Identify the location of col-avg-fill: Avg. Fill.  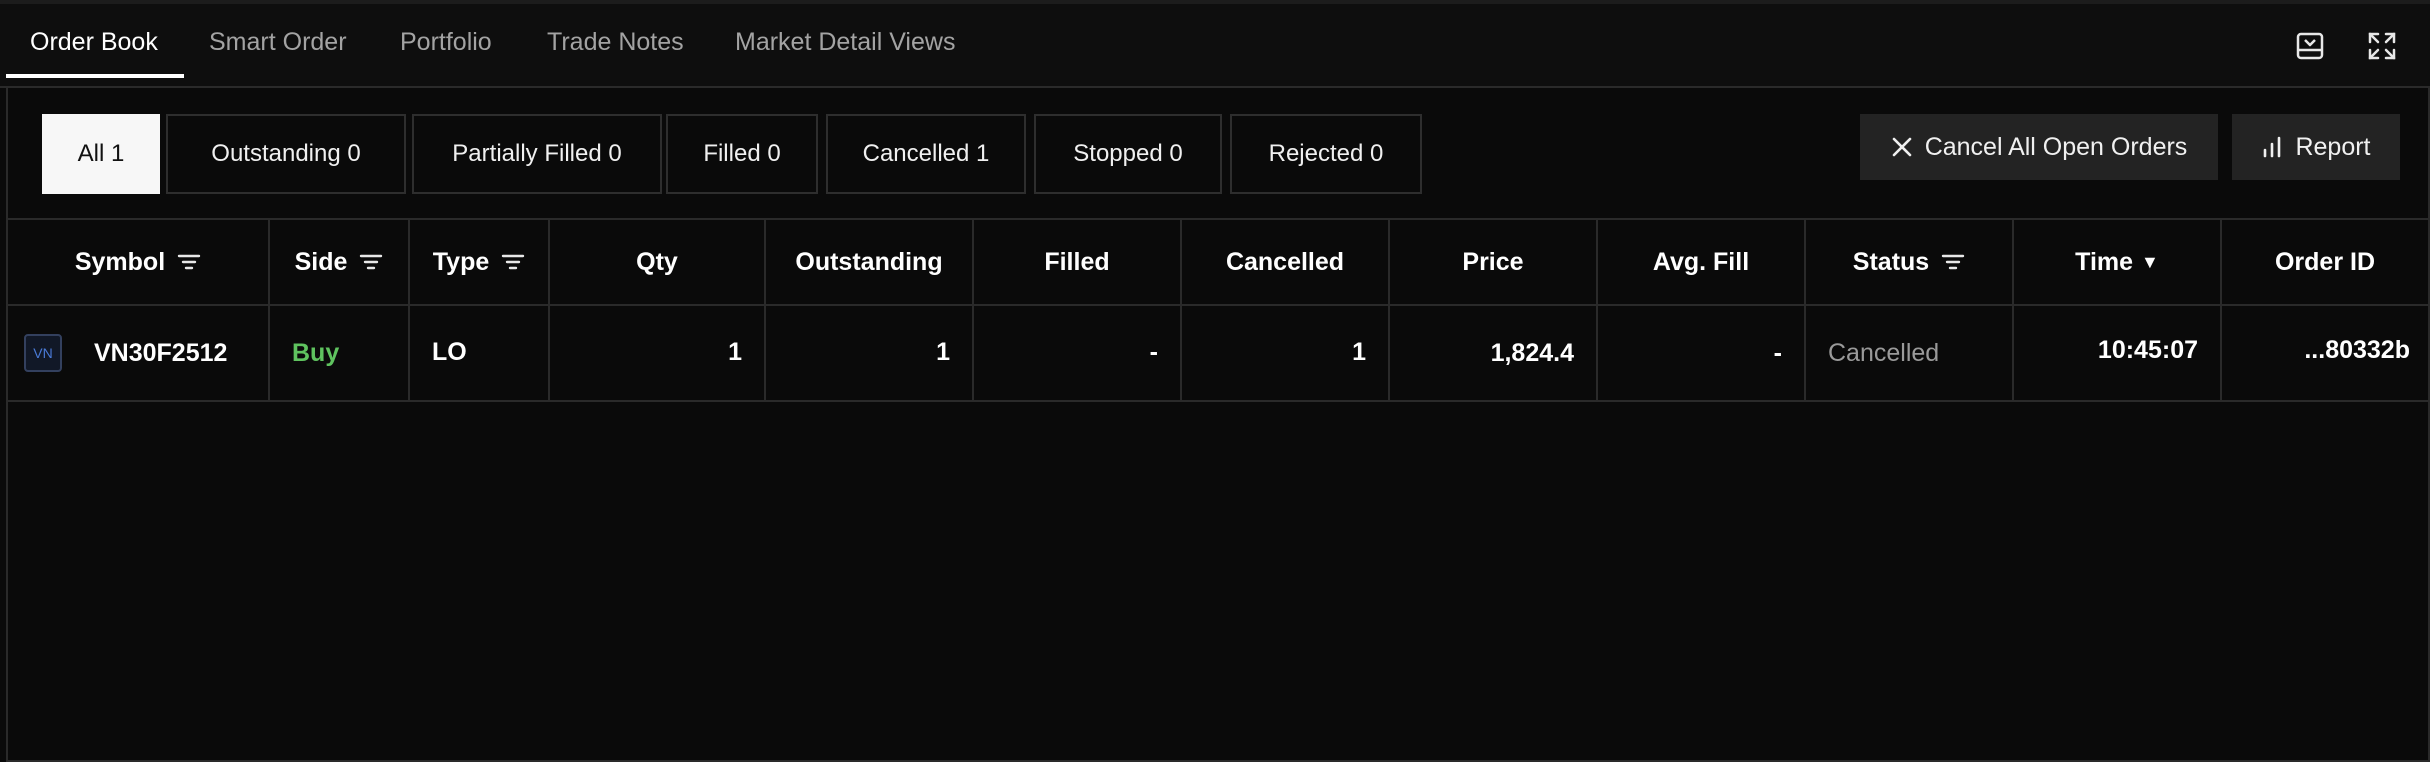
(1702, 262).